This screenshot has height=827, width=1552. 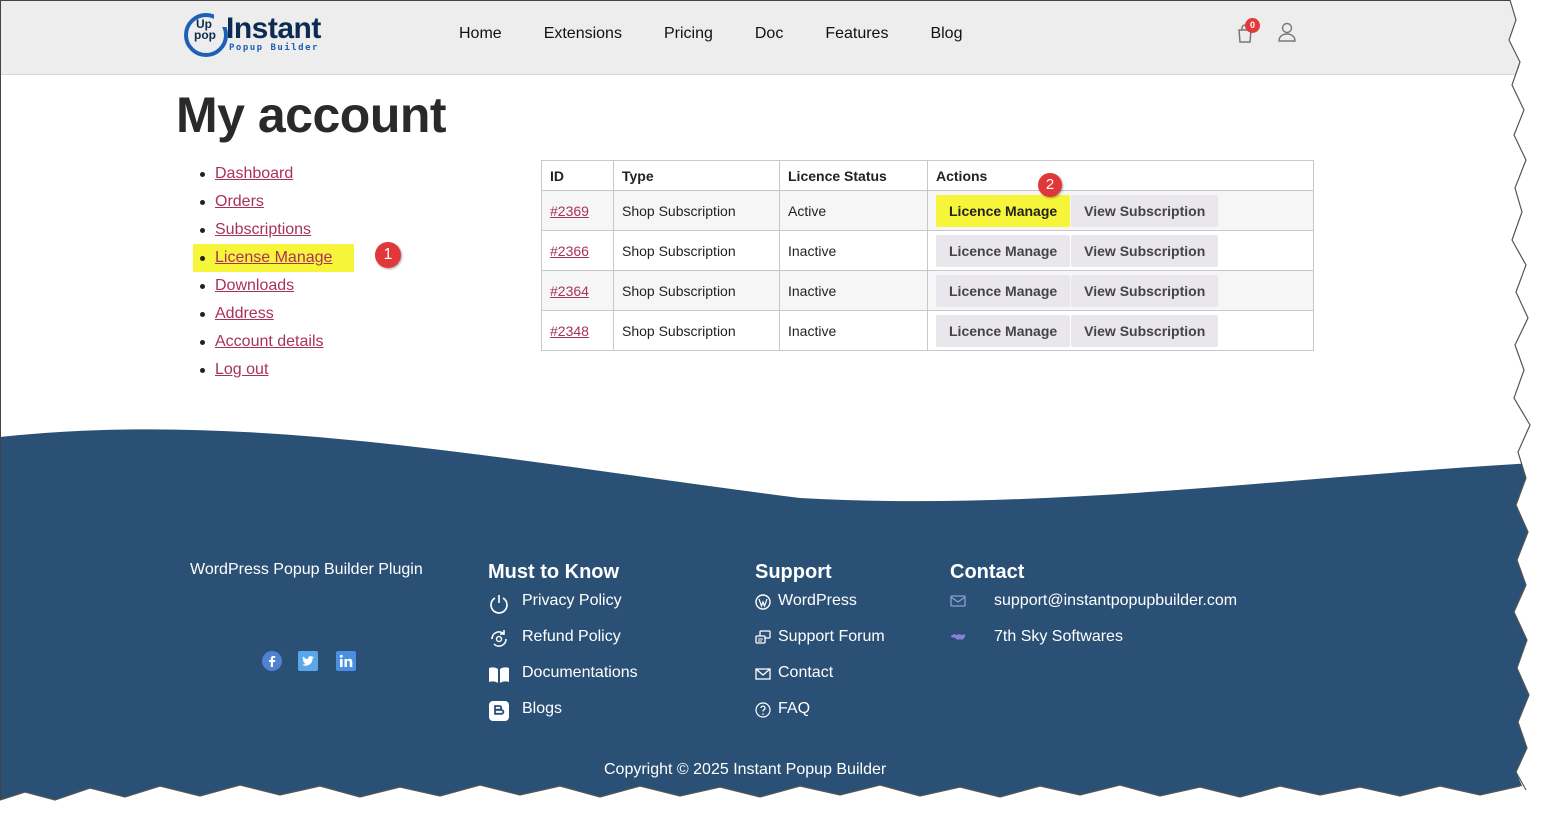 What do you see at coordinates (820, 716) in the screenshot?
I see `footer-link-faq: FAQ` at bounding box center [820, 716].